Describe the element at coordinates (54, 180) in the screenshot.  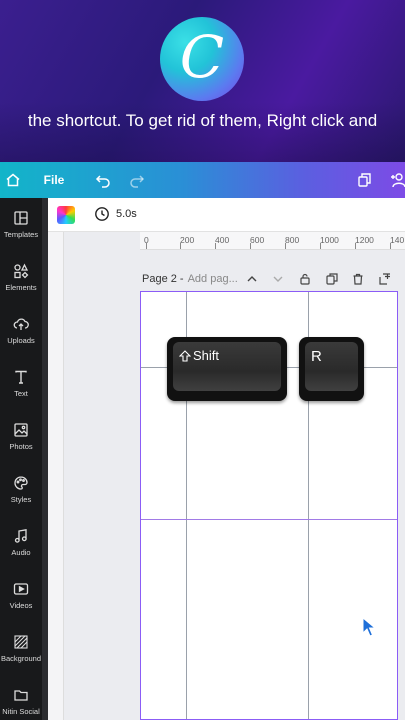
I see `file-menu-button: File` at that location.